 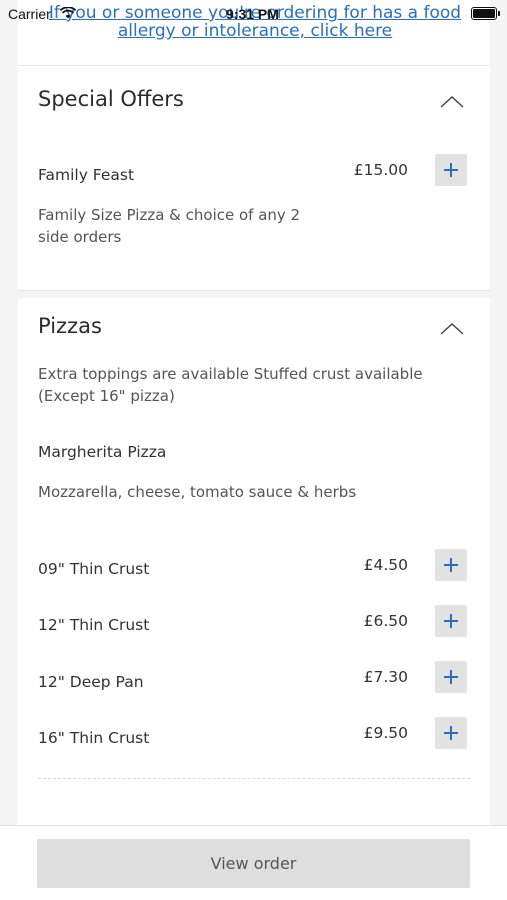 What do you see at coordinates (94, 625) in the screenshot?
I see `variant-name: 12" Thin Crust` at bounding box center [94, 625].